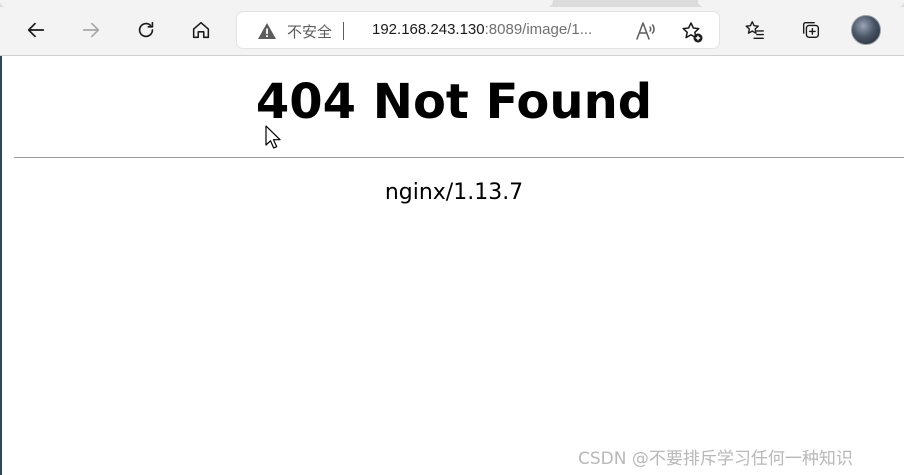  Describe the element at coordinates (273, 137) in the screenshot. I see `mouse-cursor-icon` at that location.